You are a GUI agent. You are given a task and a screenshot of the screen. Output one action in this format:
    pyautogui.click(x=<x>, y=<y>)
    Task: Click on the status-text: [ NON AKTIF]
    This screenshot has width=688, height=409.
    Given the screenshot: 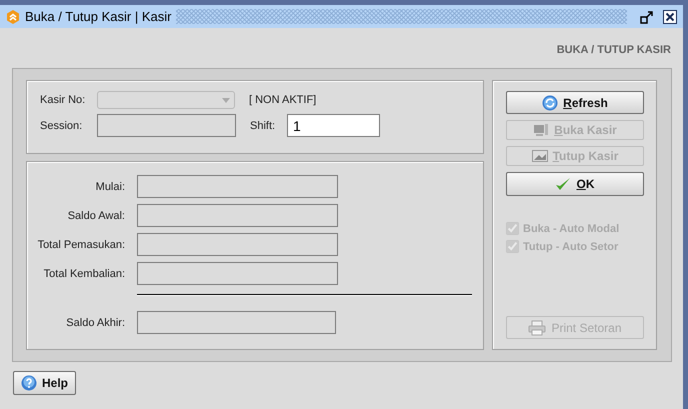 What is the action you would take?
    pyautogui.click(x=282, y=100)
    